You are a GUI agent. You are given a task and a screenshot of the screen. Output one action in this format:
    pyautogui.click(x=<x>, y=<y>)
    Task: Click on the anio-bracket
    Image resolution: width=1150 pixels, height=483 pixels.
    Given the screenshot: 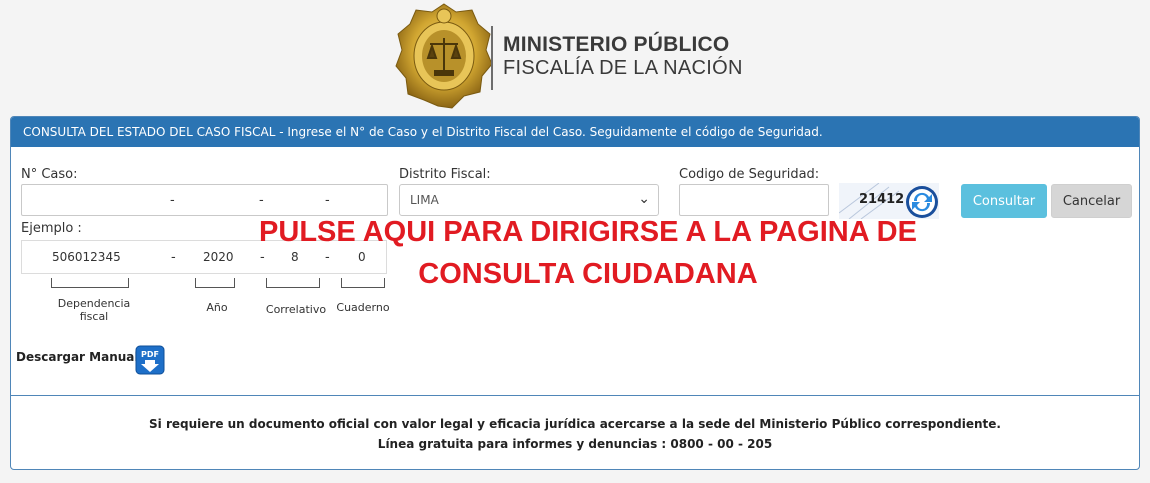 What is the action you would take?
    pyautogui.click(x=215, y=283)
    